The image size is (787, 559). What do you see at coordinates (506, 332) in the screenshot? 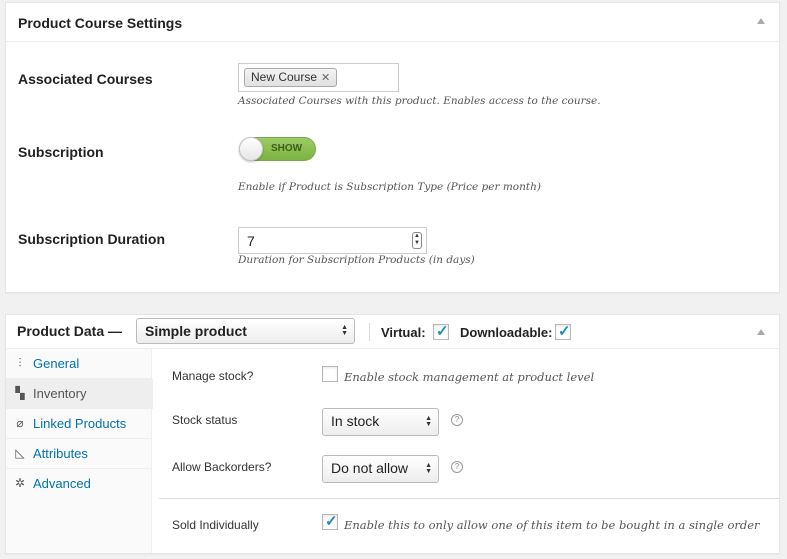
I see `downloadable-label: Downloadable:` at bounding box center [506, 332].